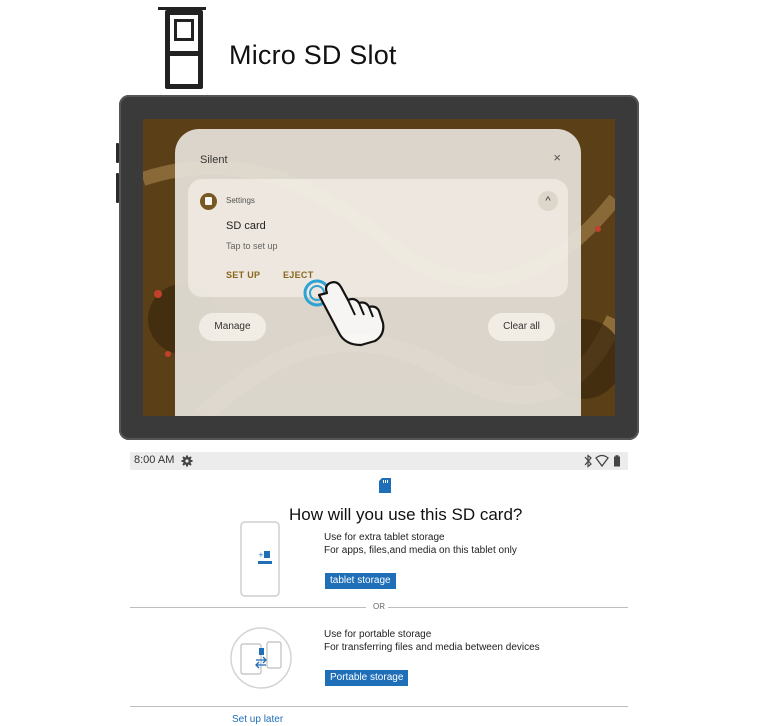 Image resolution: width=767 pixels, height=726 pixels. I want to click on tablet-storage-button: tablet storage, so click(360, 581).